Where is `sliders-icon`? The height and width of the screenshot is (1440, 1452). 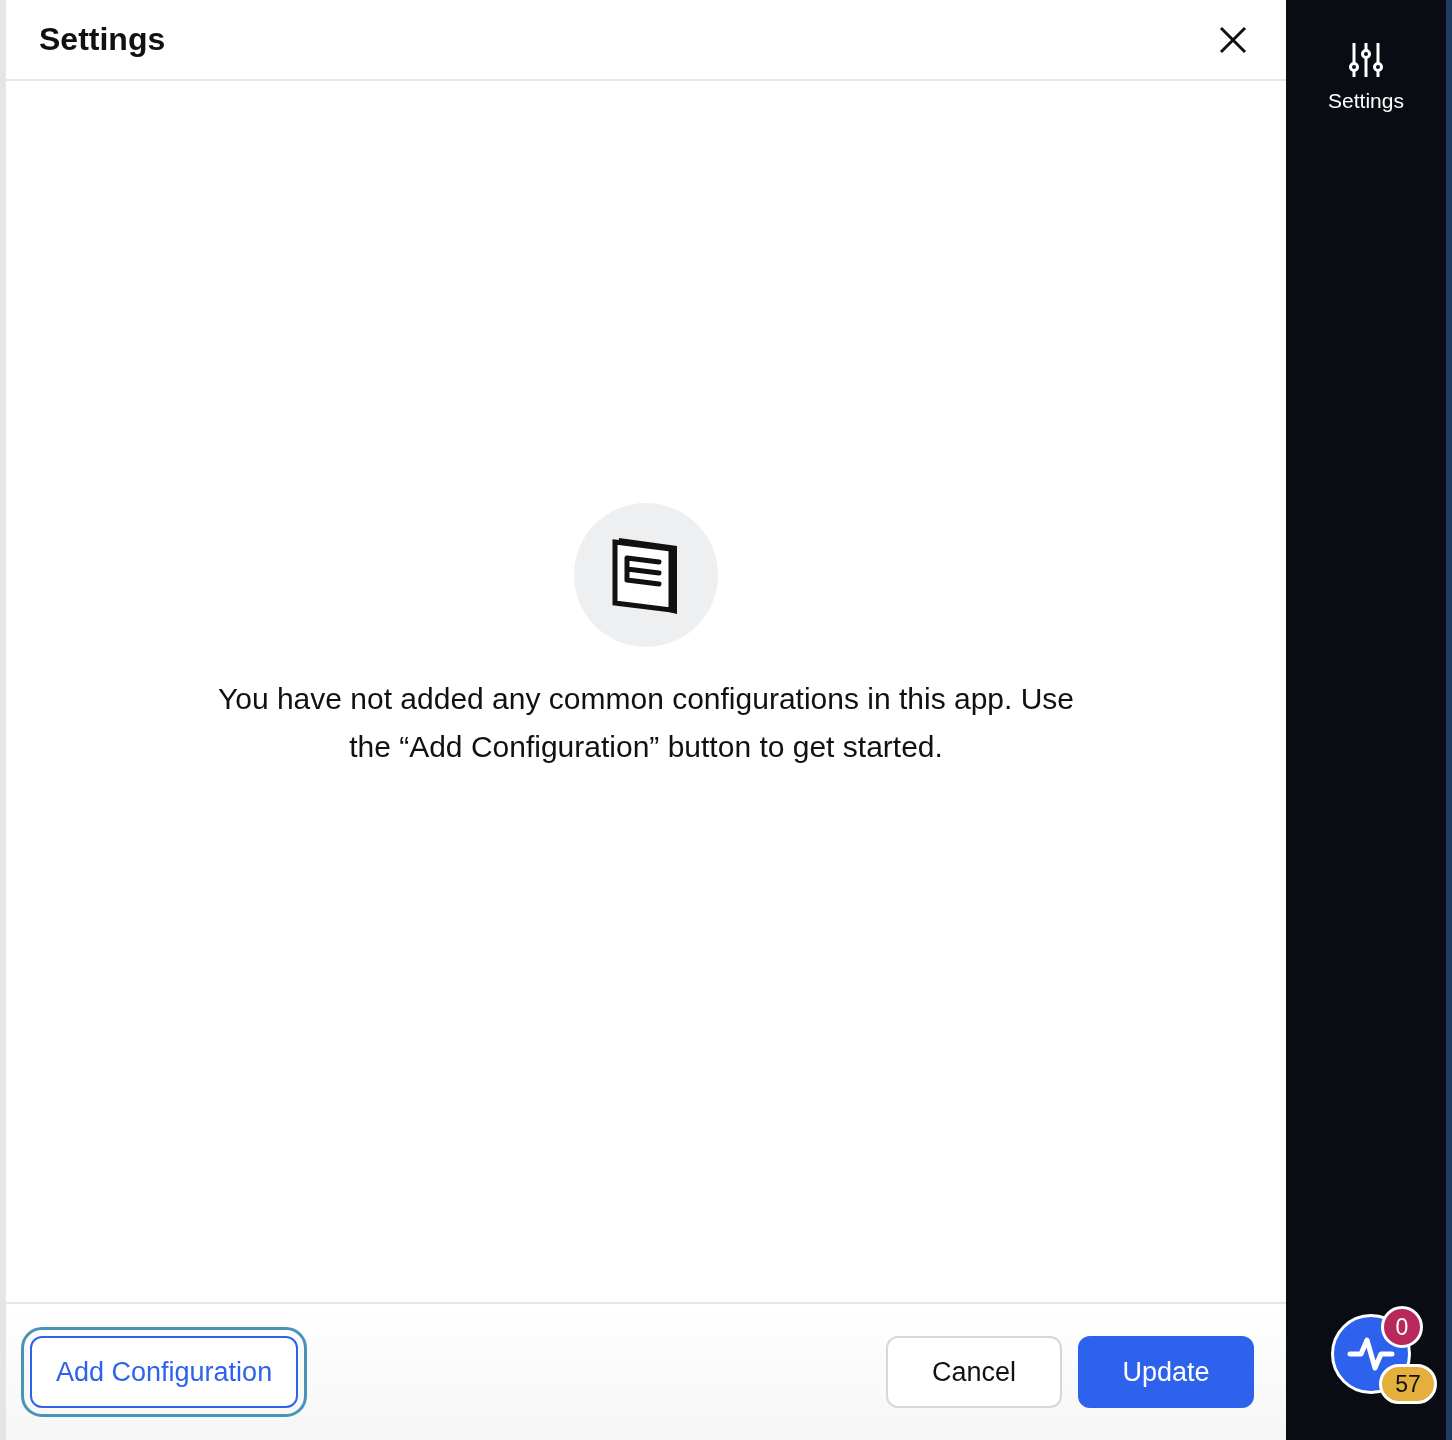 sliders-icon is located at coordinates (1366, 60).